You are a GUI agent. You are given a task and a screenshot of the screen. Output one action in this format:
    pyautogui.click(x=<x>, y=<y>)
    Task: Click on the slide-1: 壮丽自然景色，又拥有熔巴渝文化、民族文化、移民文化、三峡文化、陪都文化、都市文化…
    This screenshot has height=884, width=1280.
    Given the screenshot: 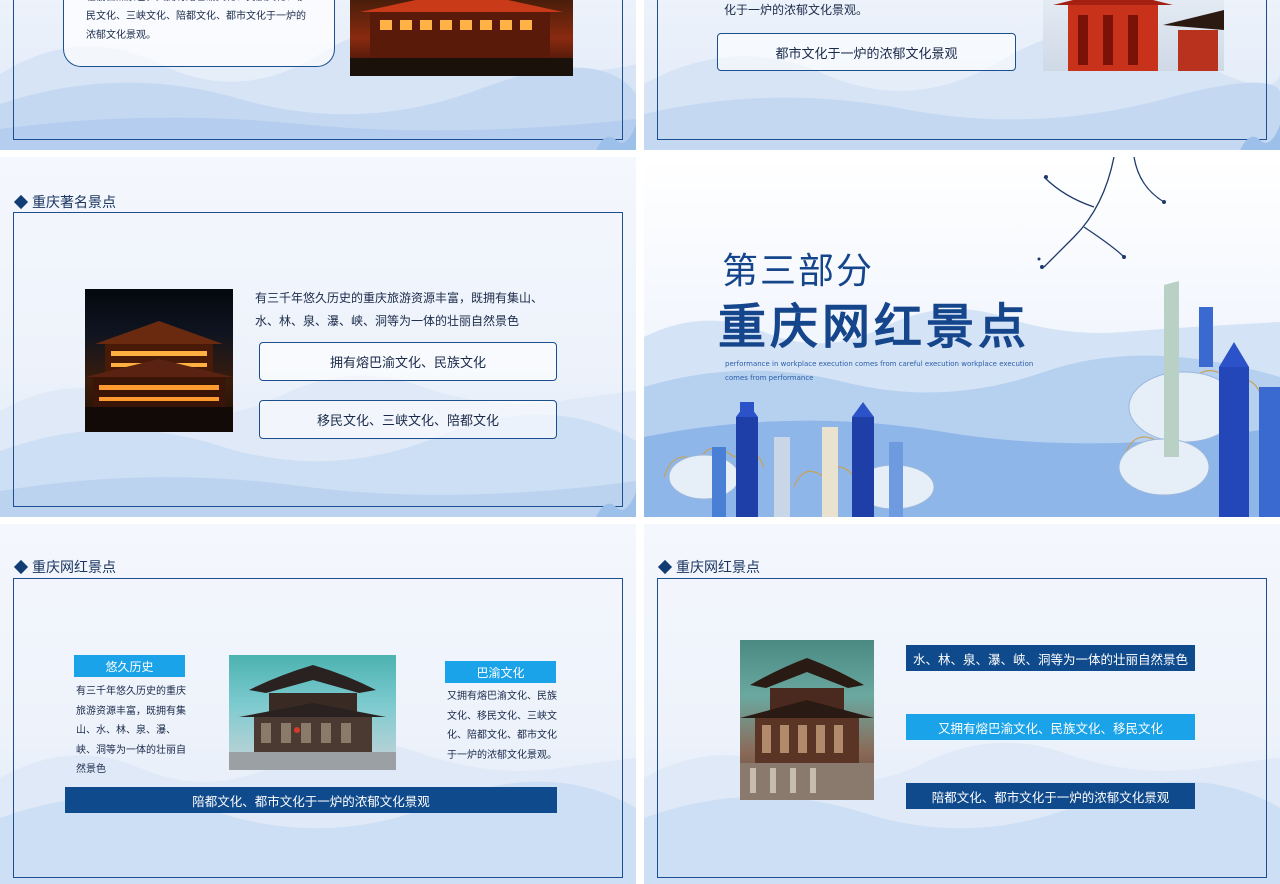 What is the action you would take?
    pyautogui.click(x=318, y=75)
    